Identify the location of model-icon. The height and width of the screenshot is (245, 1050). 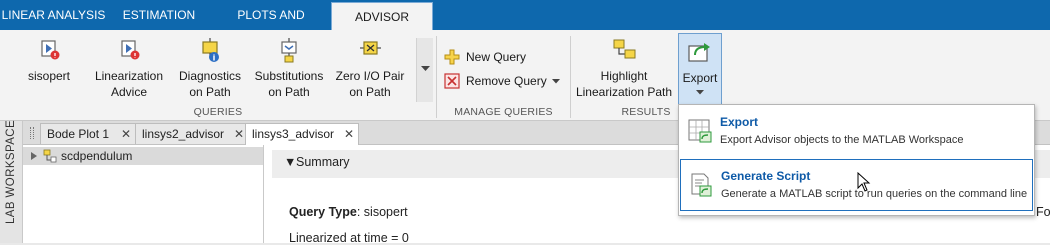
(50, 156).